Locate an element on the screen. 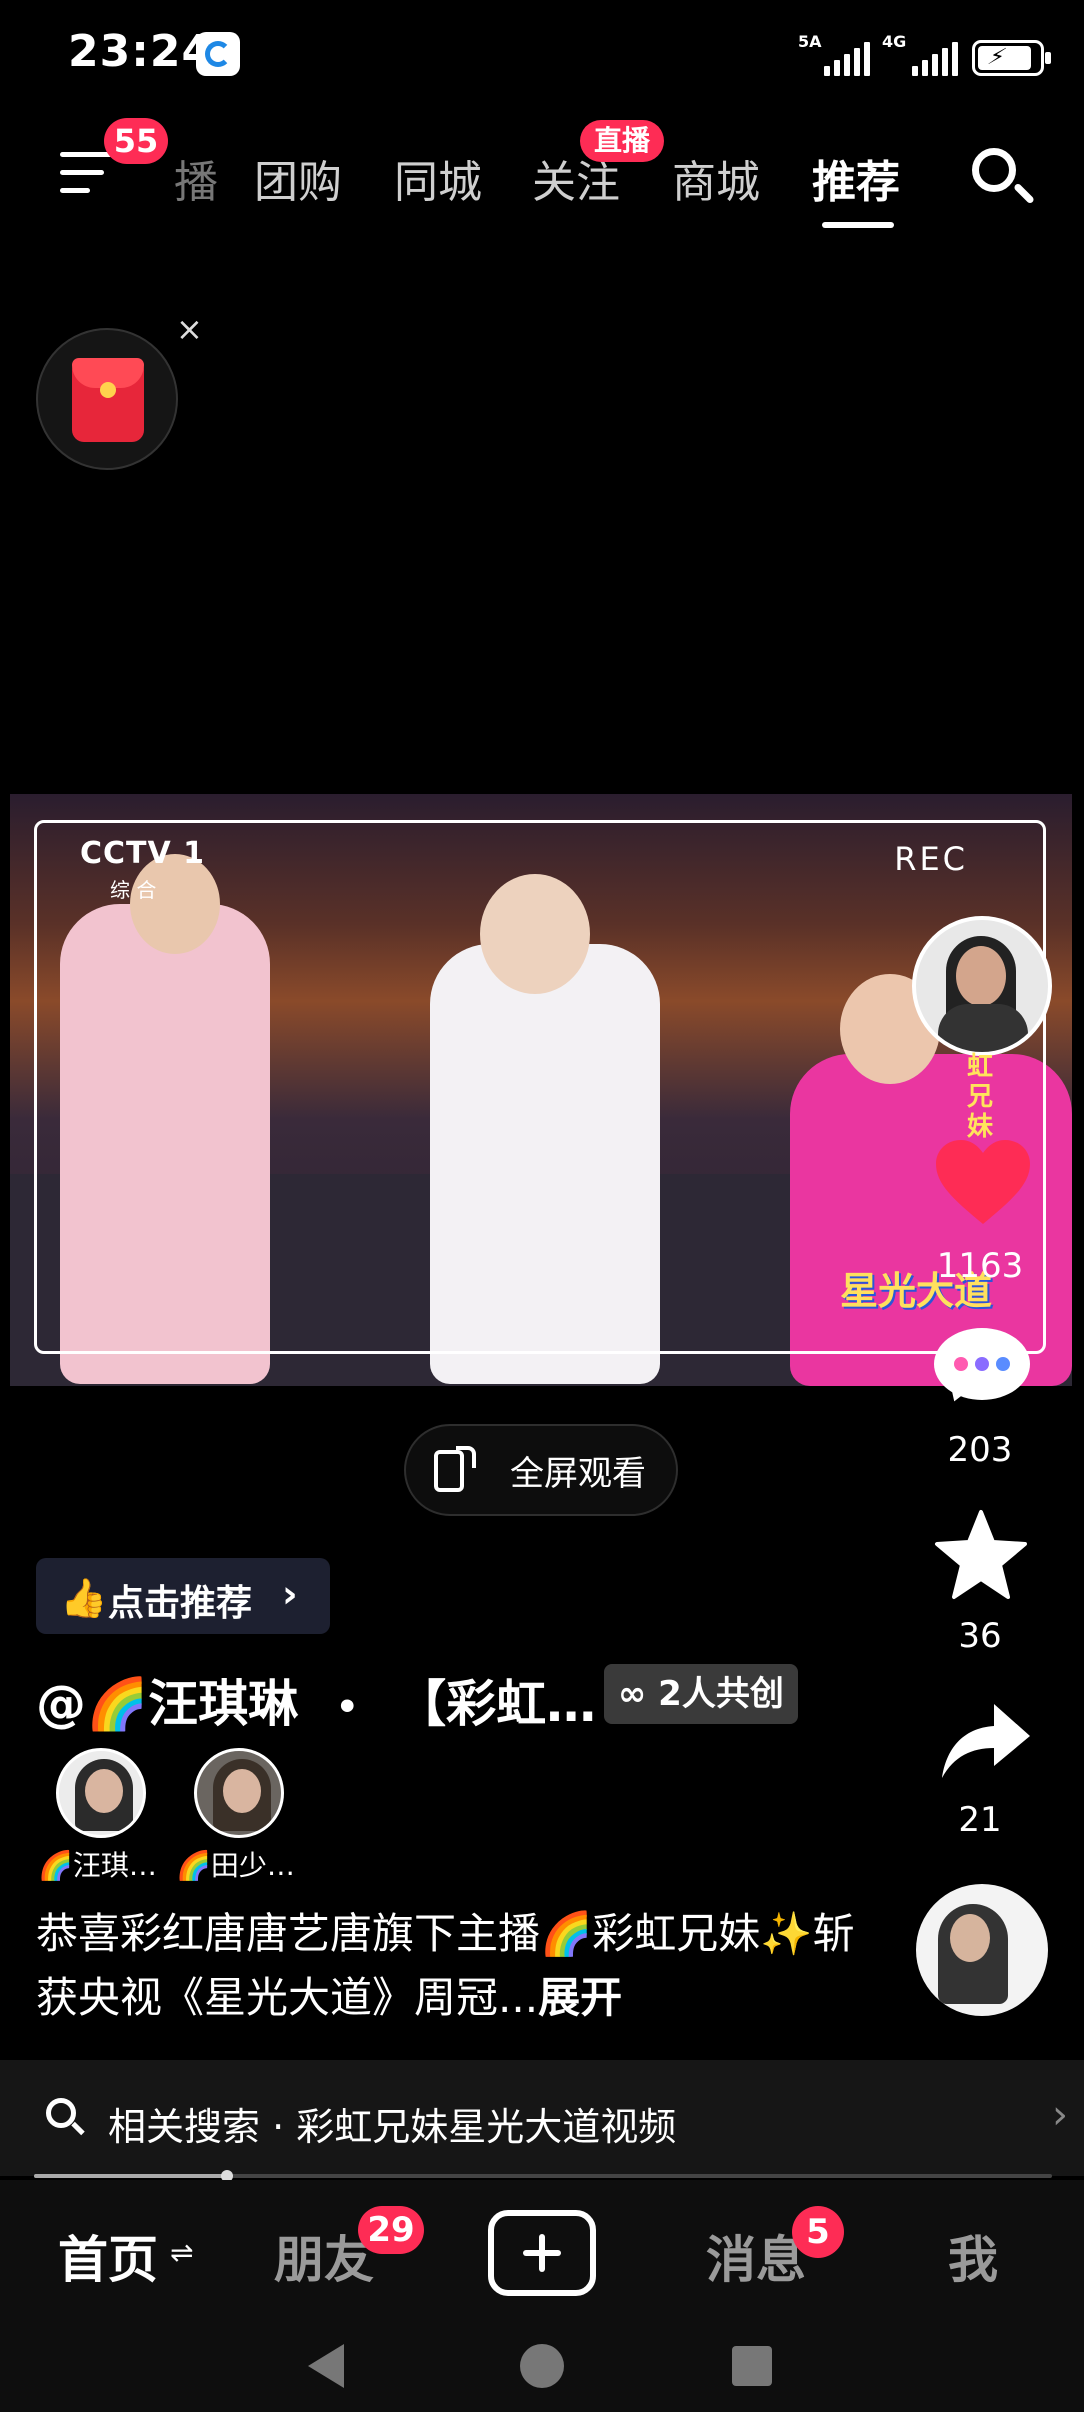 The width and height of the screenshot is (1084, 2412). comment-count: 203 is located at coordinates (980, 1450).